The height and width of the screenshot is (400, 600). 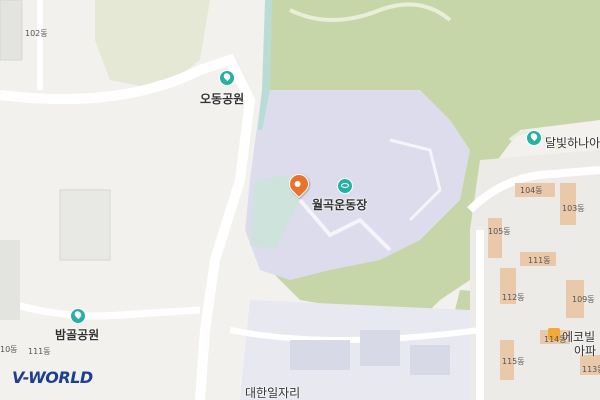 What do you see at coordinates (583, 299) in the screenshot?
I see `building-label: 109동` at bounding box center [583, 299].